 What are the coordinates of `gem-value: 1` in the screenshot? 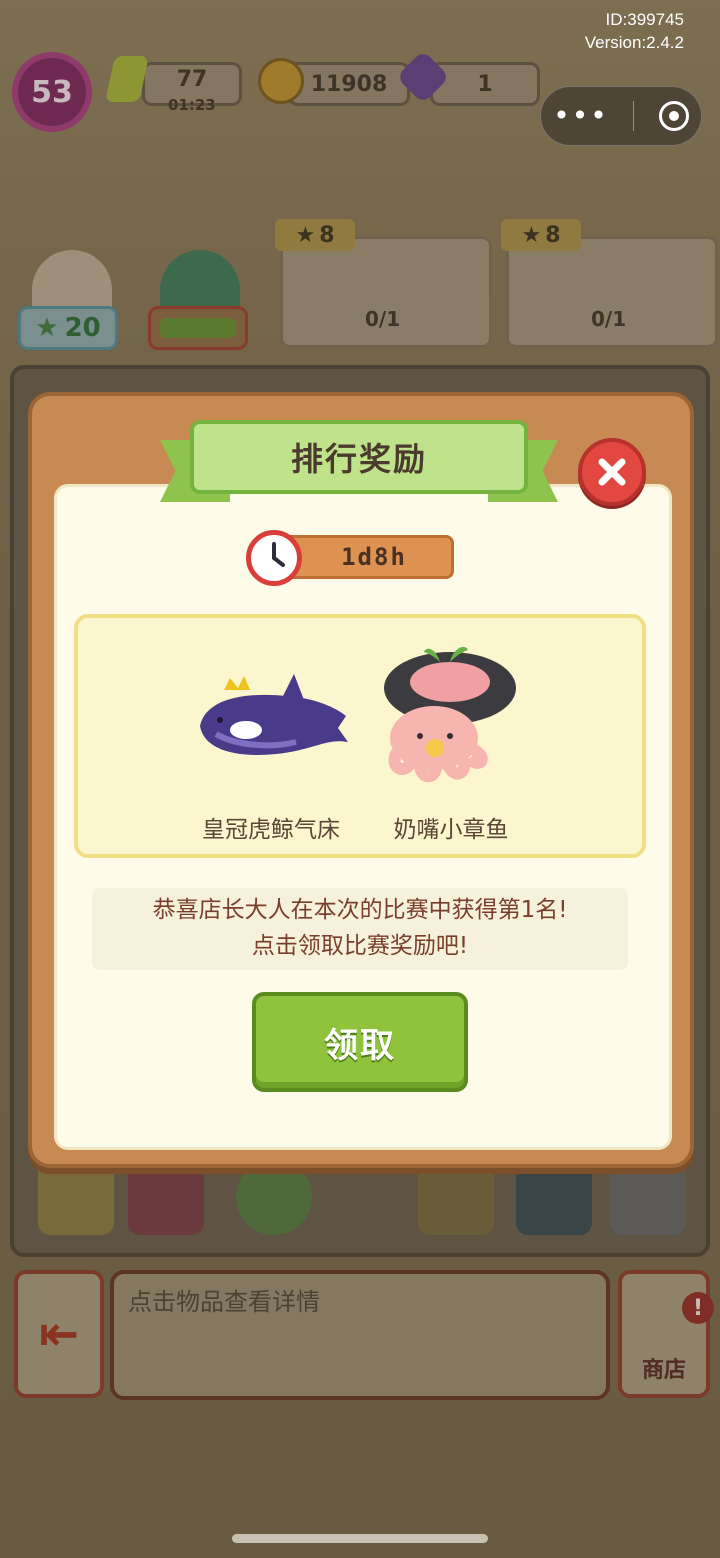 It's located at (485, 84).